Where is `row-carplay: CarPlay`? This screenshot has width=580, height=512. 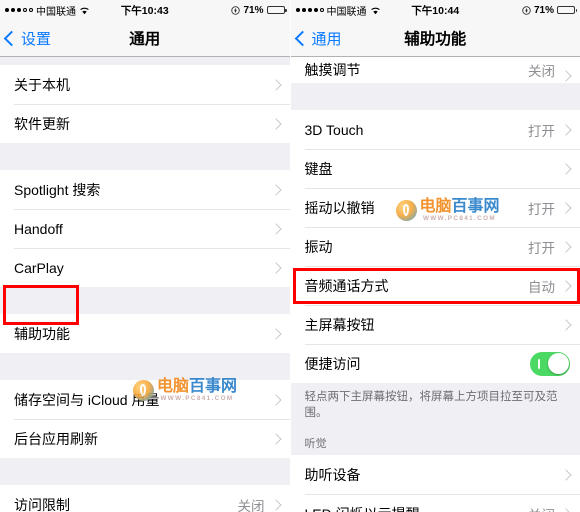
row-carplay: CarPlay is located at coordinates (145, 267).